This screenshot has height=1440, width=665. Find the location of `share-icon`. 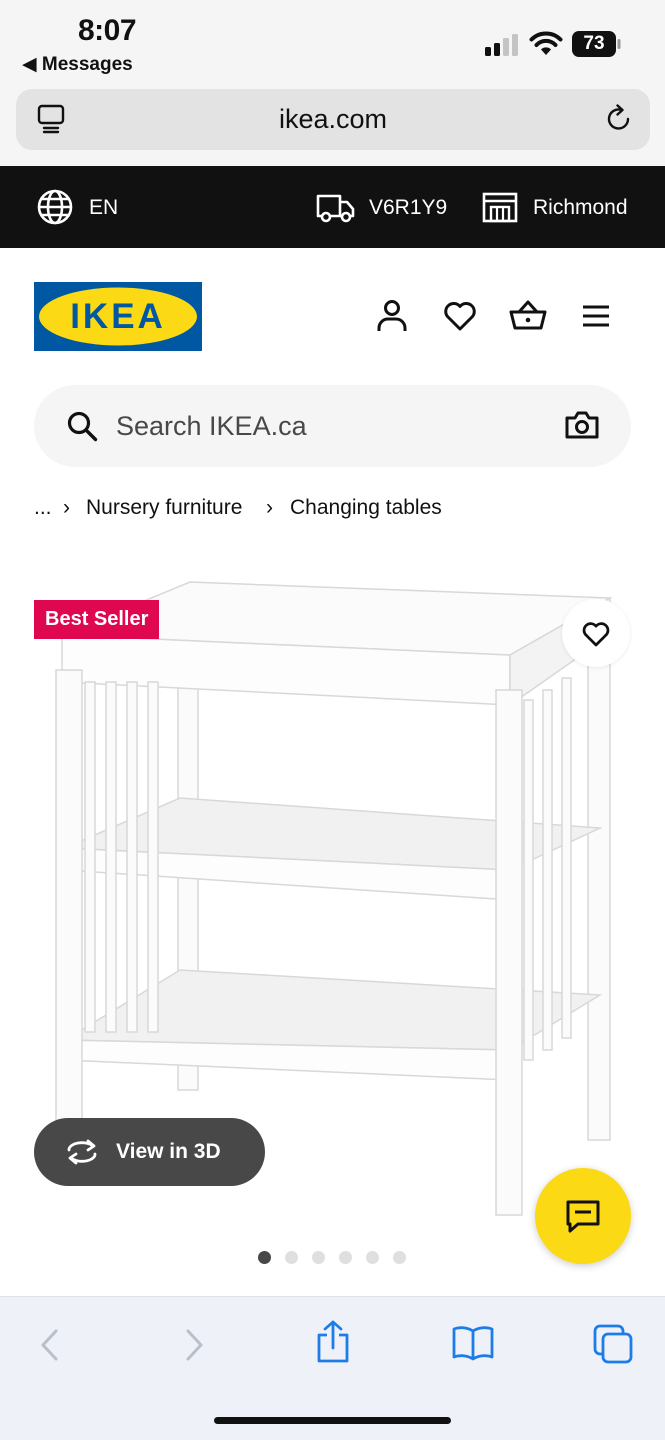

share-icon is located at coordinates (333, 1342).